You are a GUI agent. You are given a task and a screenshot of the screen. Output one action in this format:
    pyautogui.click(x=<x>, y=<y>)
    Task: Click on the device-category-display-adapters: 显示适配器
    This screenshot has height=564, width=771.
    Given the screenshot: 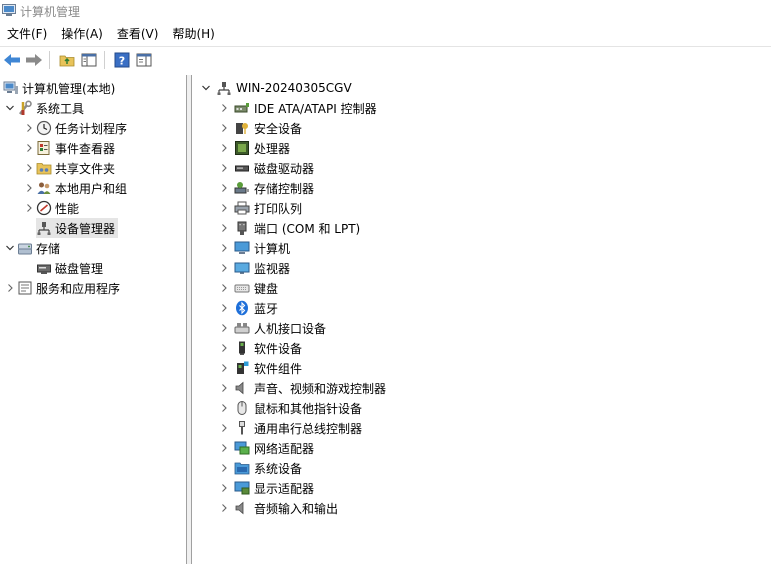 What is the action you would take?
    pyautogui.click(x=265, y=488)
    